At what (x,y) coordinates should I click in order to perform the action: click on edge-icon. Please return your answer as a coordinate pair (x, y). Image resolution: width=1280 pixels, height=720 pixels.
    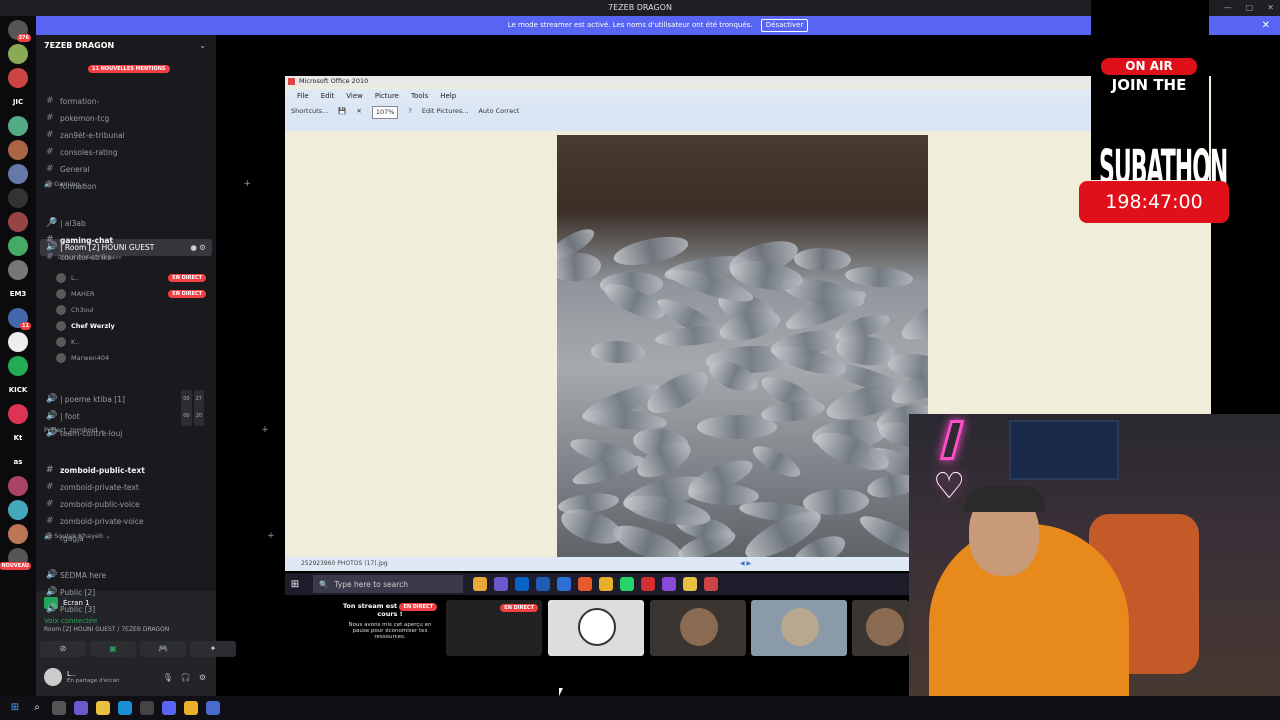
    Looking at the image, I should click on (125, 708).